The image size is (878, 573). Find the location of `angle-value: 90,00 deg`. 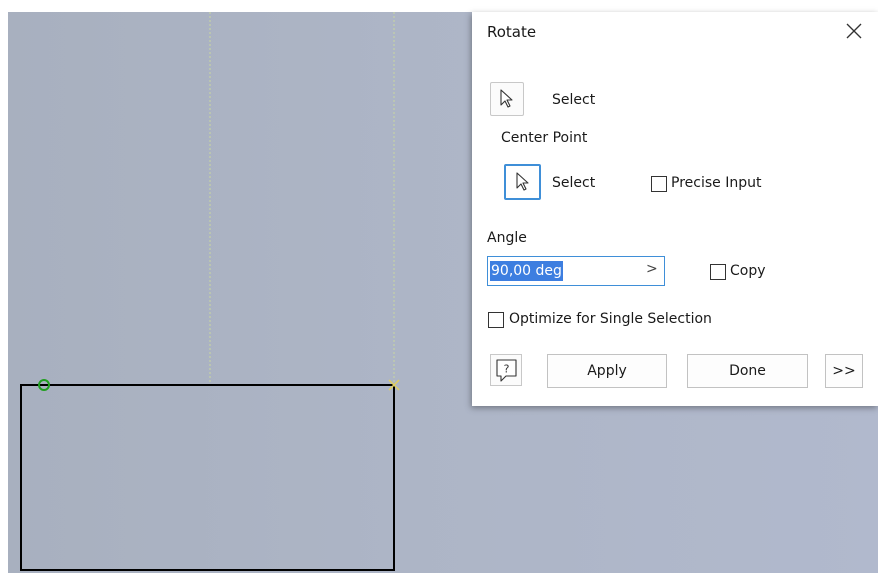

angle-value: 90,00 deg is located at coordinates (526, 271).